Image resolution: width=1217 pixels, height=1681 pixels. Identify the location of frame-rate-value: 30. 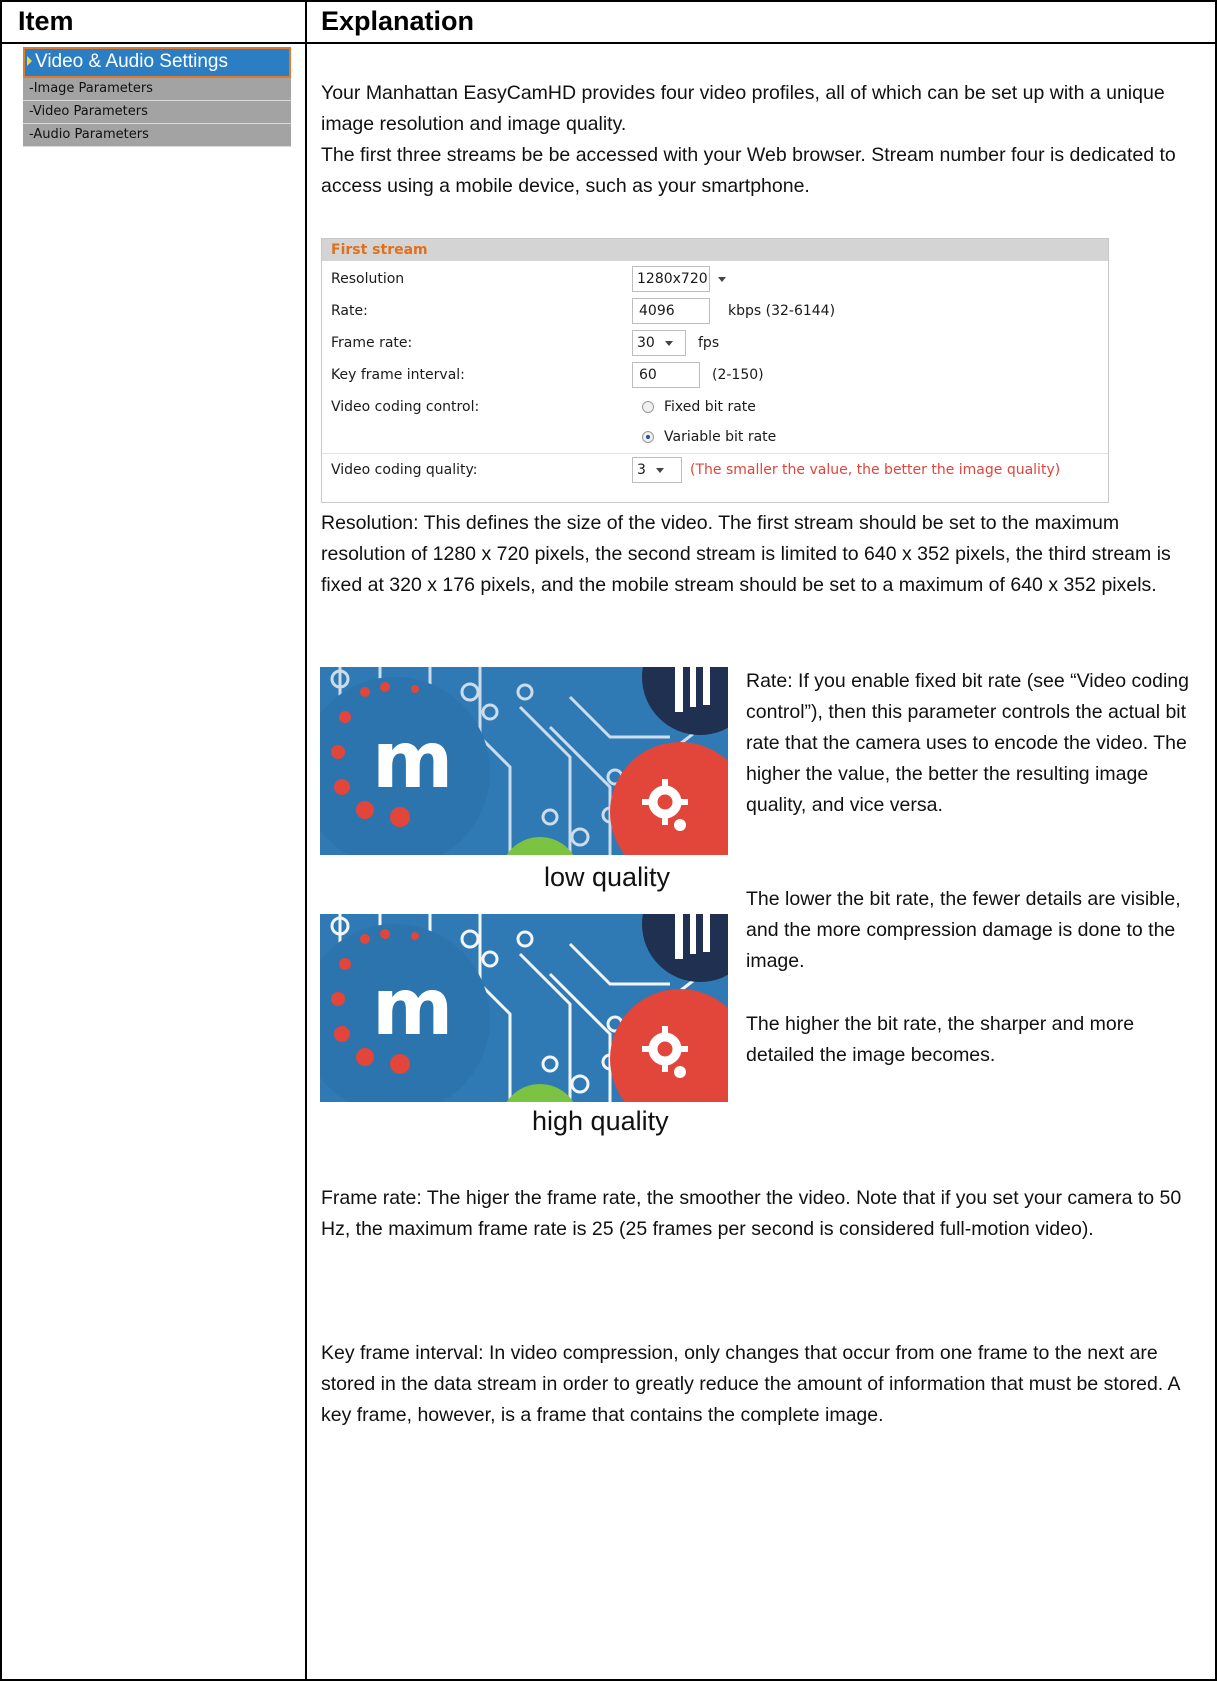
(646, 343).